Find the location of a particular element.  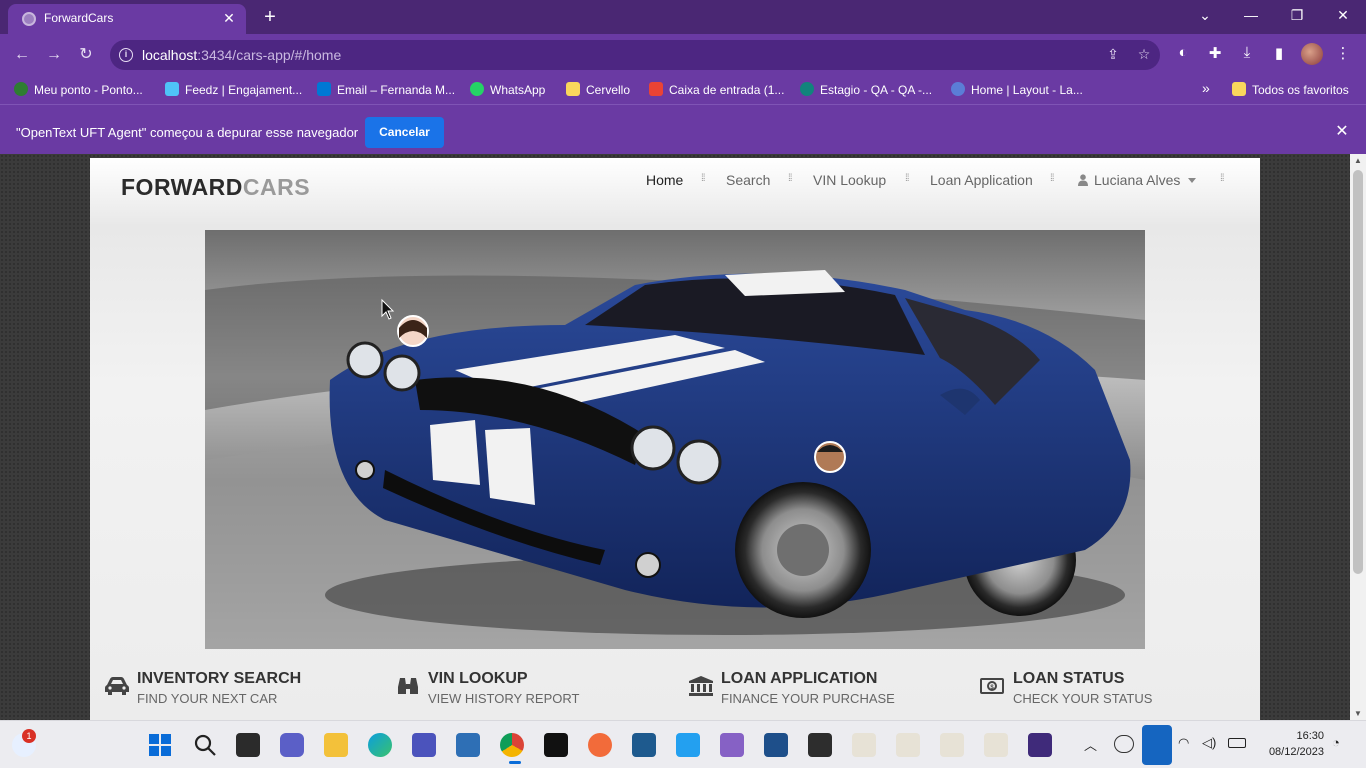

terminal-icon is located at coordinates (820, 745).